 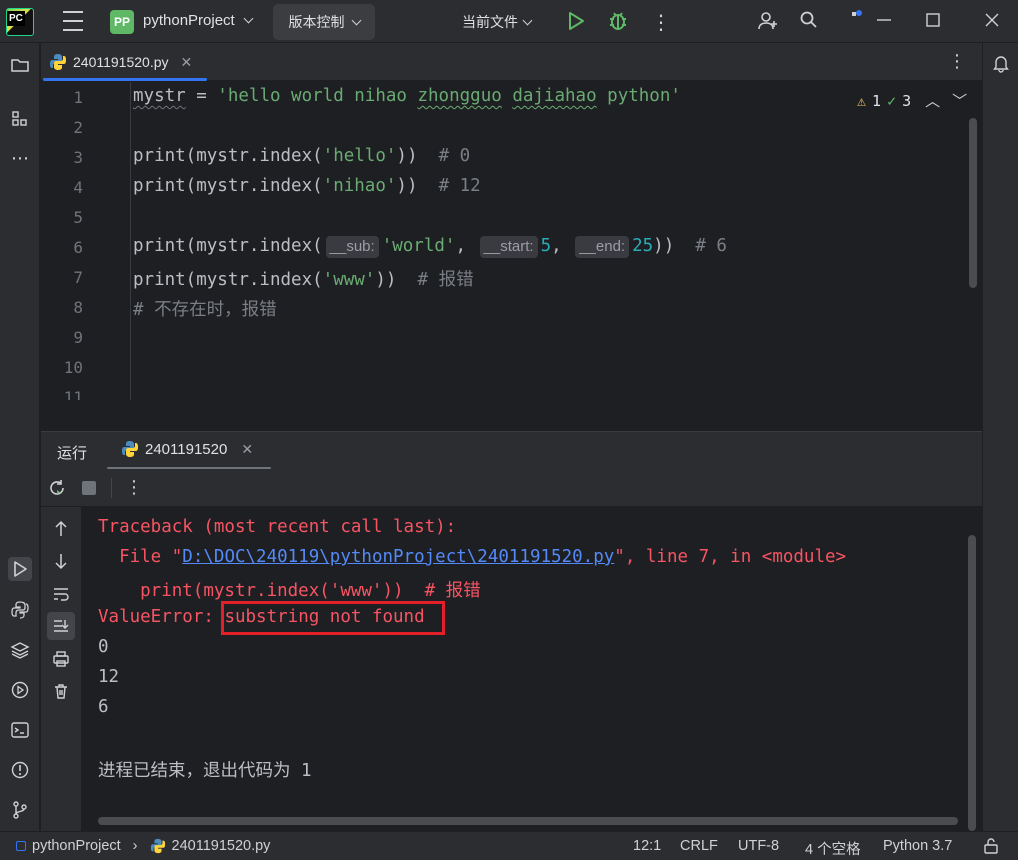 What do you see at coordinates (61, 691) in the screenshot?
I see `trash-icon` at bounding box center [61, 691].